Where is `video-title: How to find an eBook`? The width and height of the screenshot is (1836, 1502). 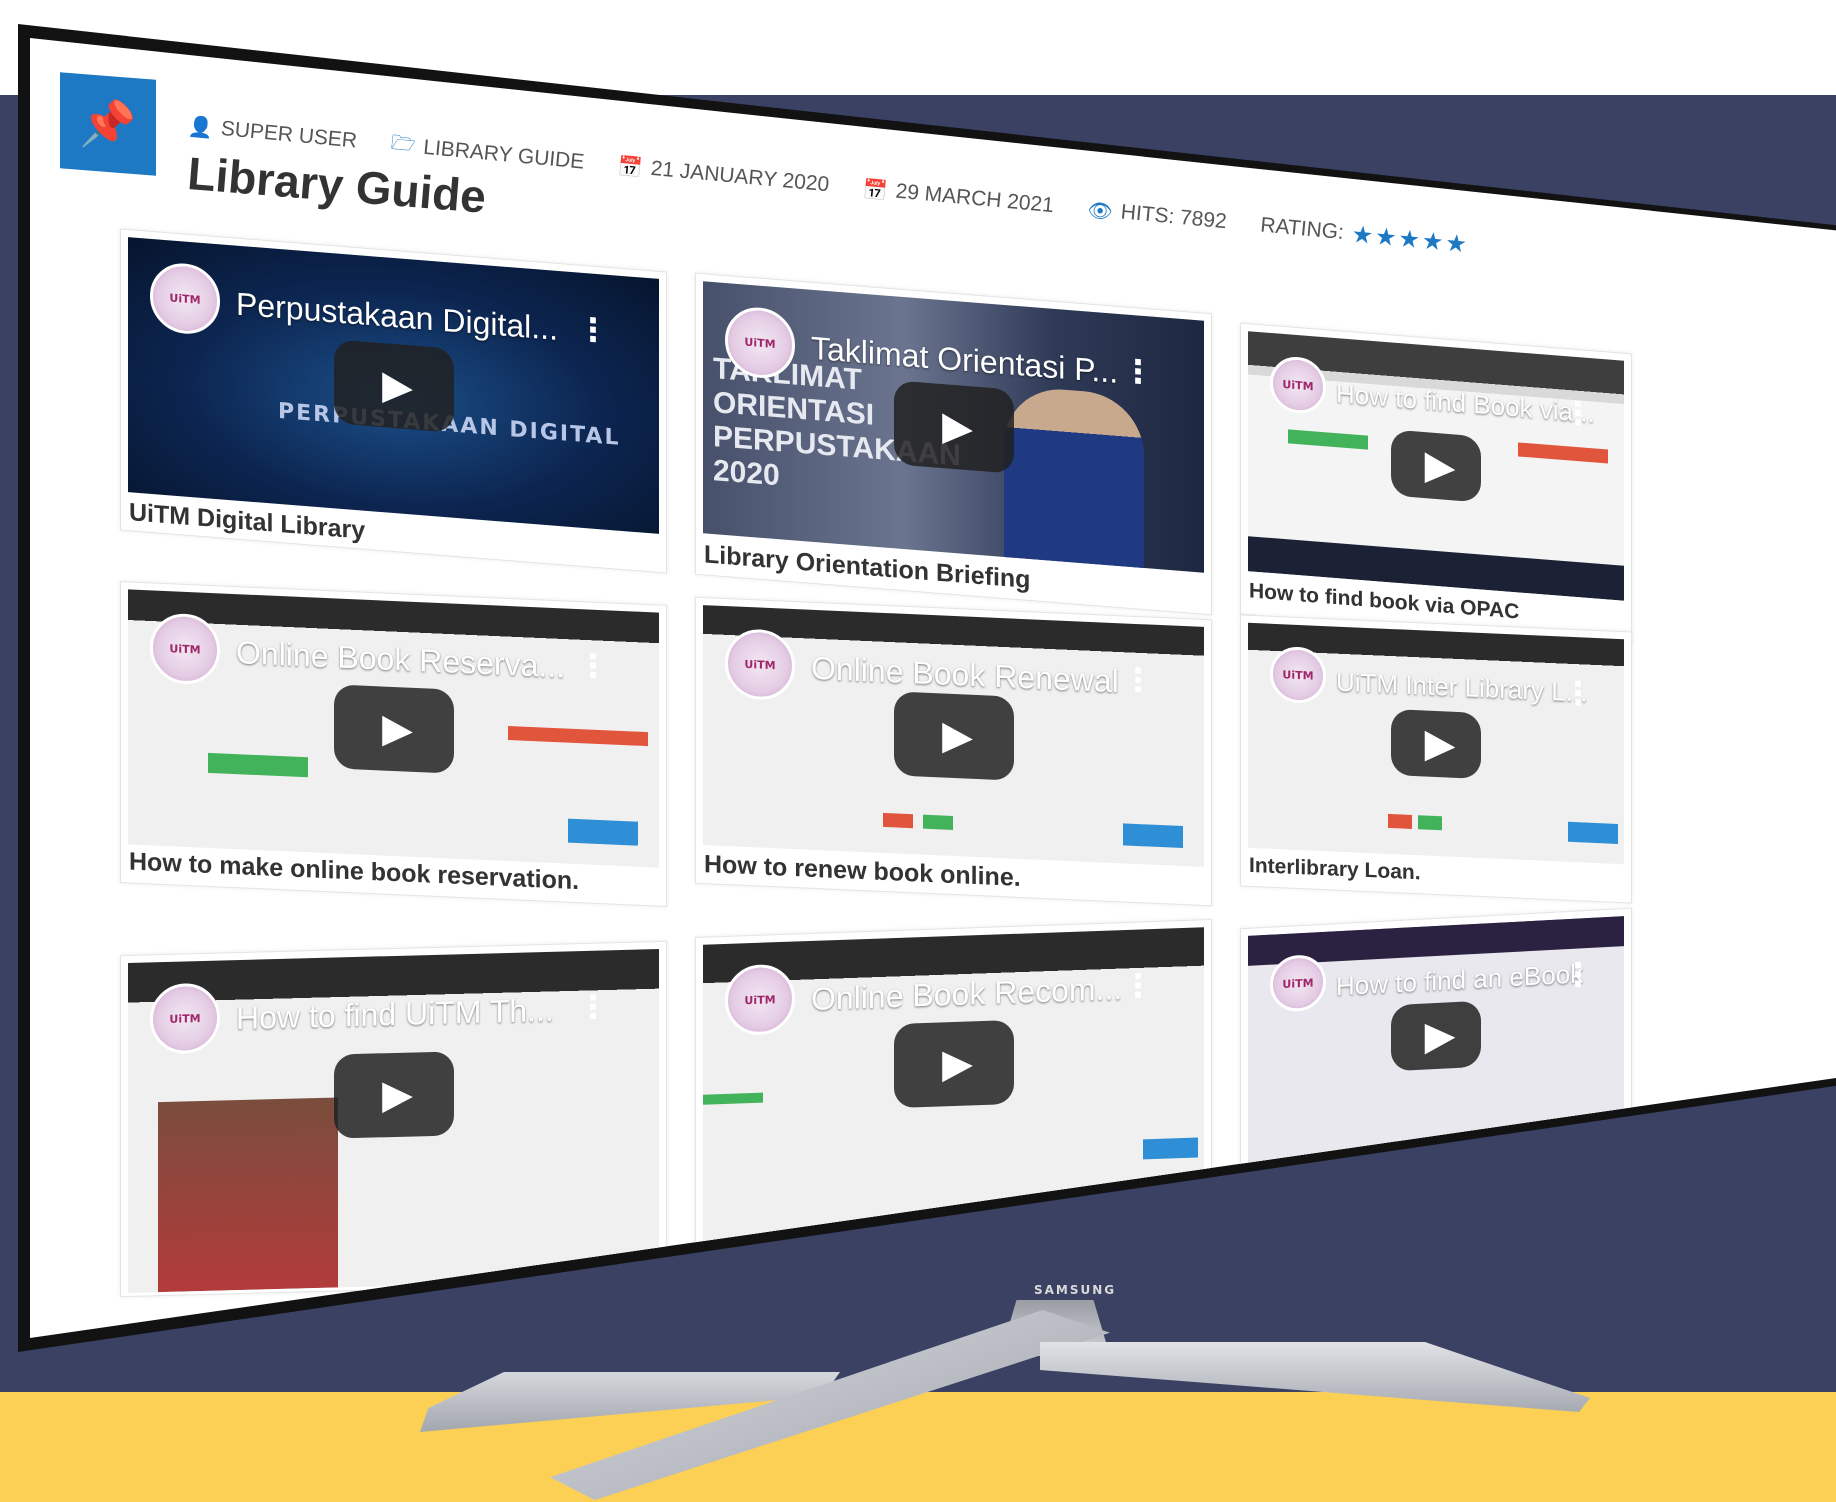
video-title: How to find an eBook is located at coordinates (1459, 980).